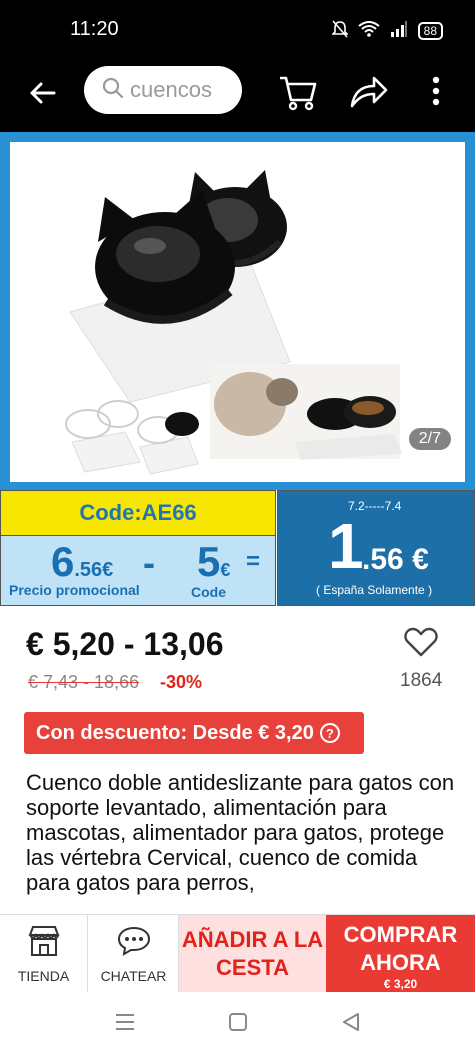  I want to click on signal-icon, so click(399, 30).